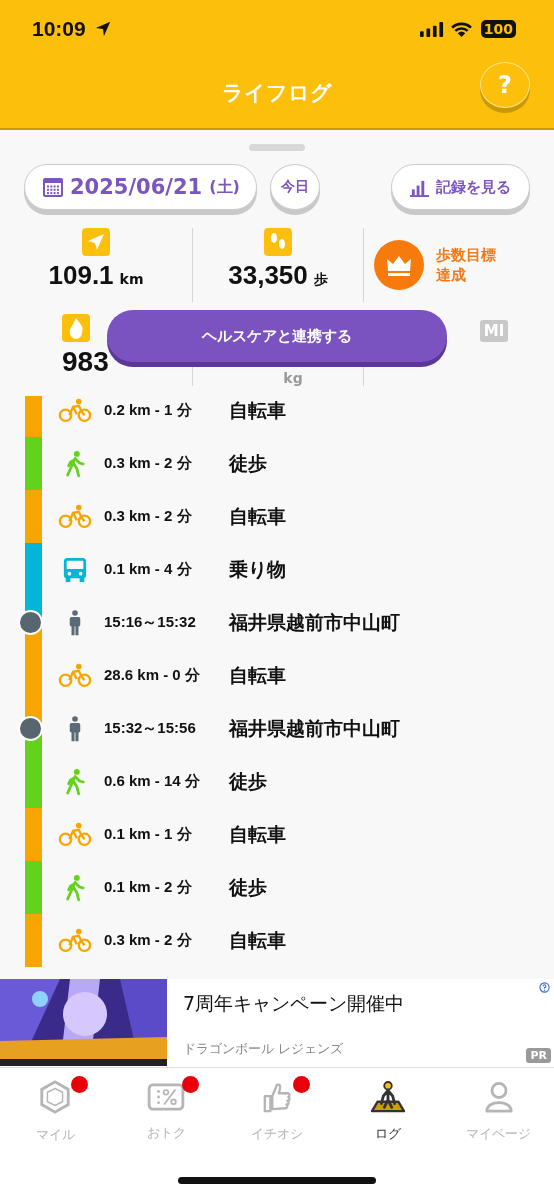 This screenshot has width=554, height=1199. I want to click on crown-icon, so click(399, 265).